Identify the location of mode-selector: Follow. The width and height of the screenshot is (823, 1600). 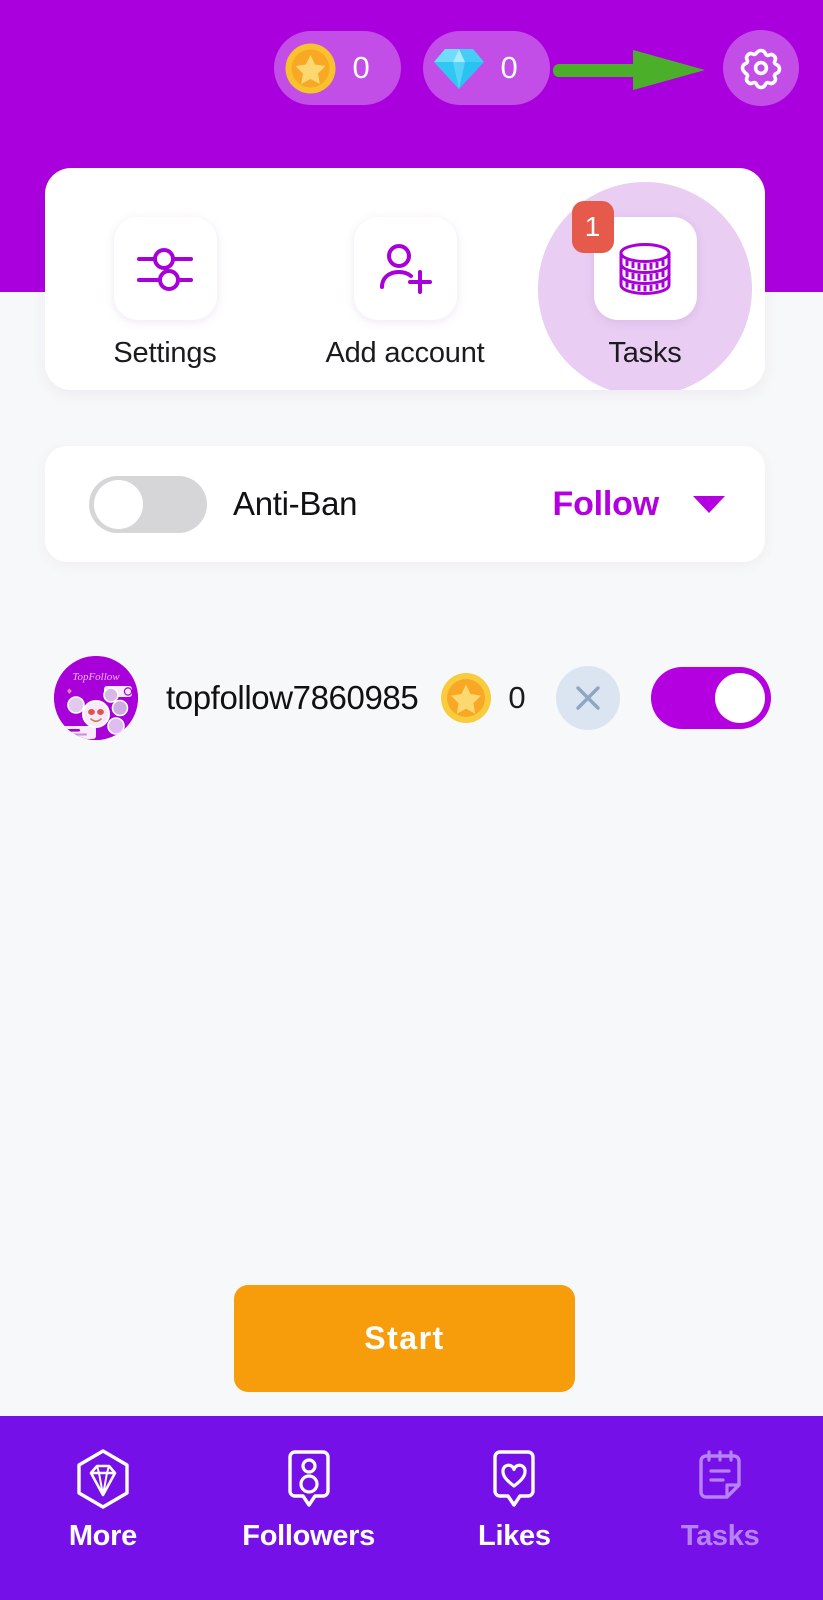
(639, 504).